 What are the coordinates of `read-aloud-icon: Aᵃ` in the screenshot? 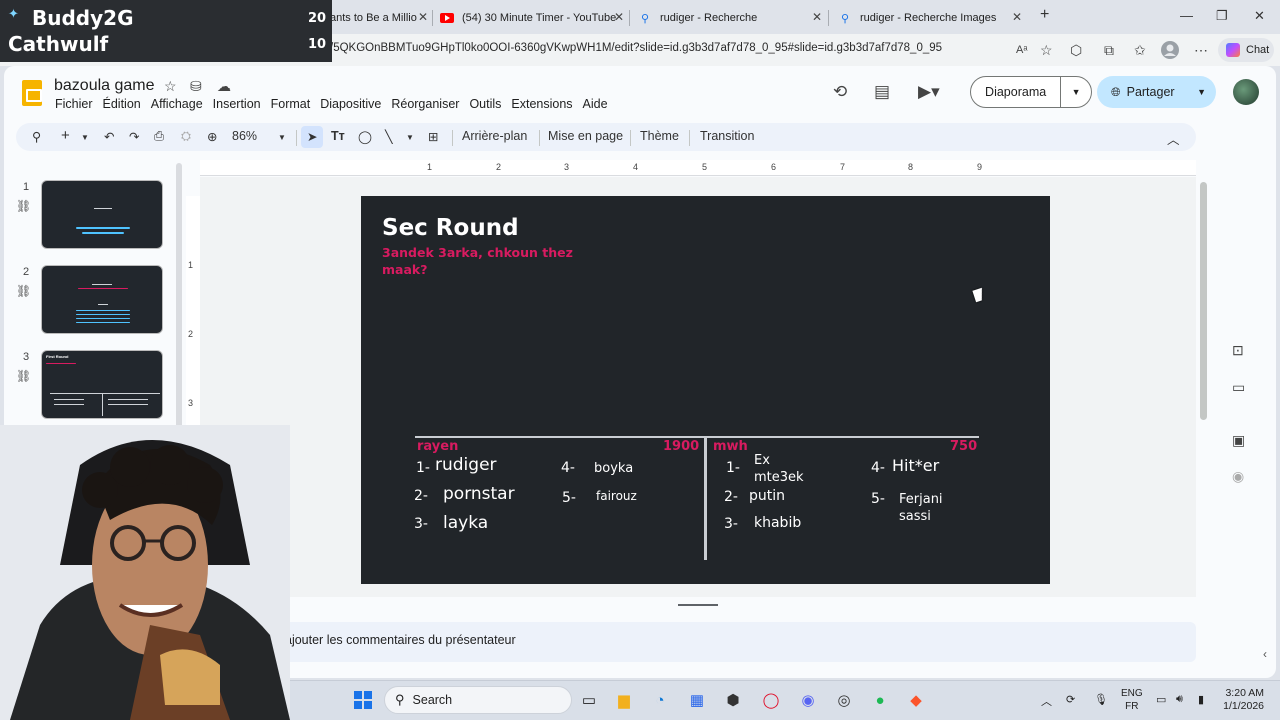 It's located at (1021, 50).